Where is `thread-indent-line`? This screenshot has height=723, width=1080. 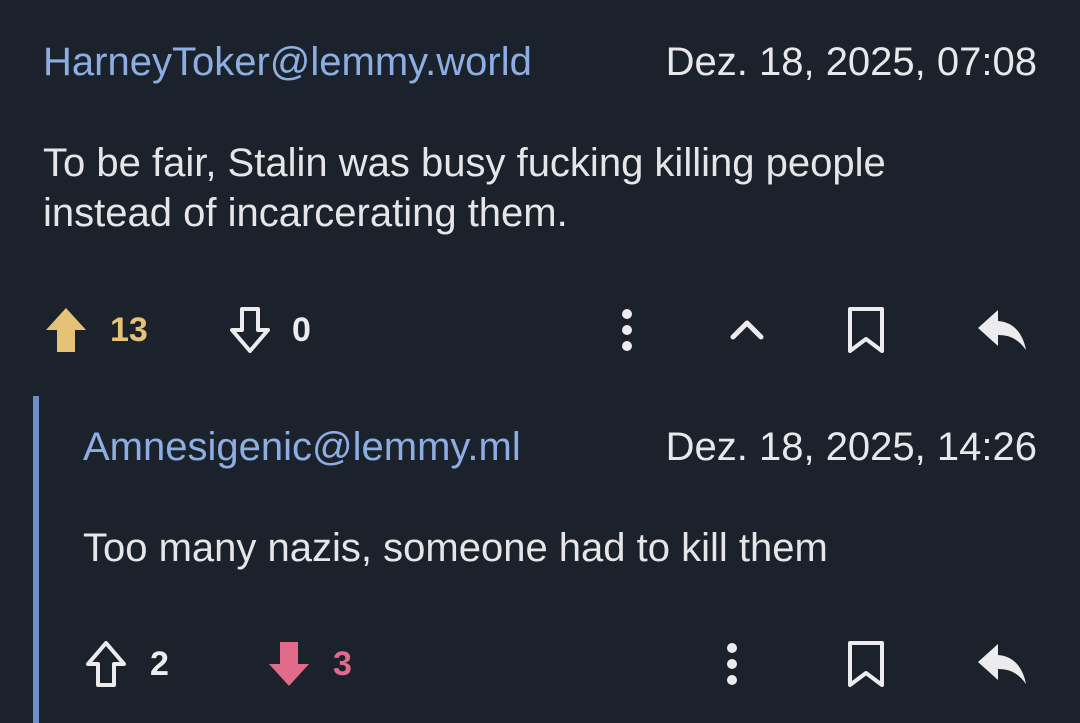 thread-indent-line is located at coordinates (36, 559).